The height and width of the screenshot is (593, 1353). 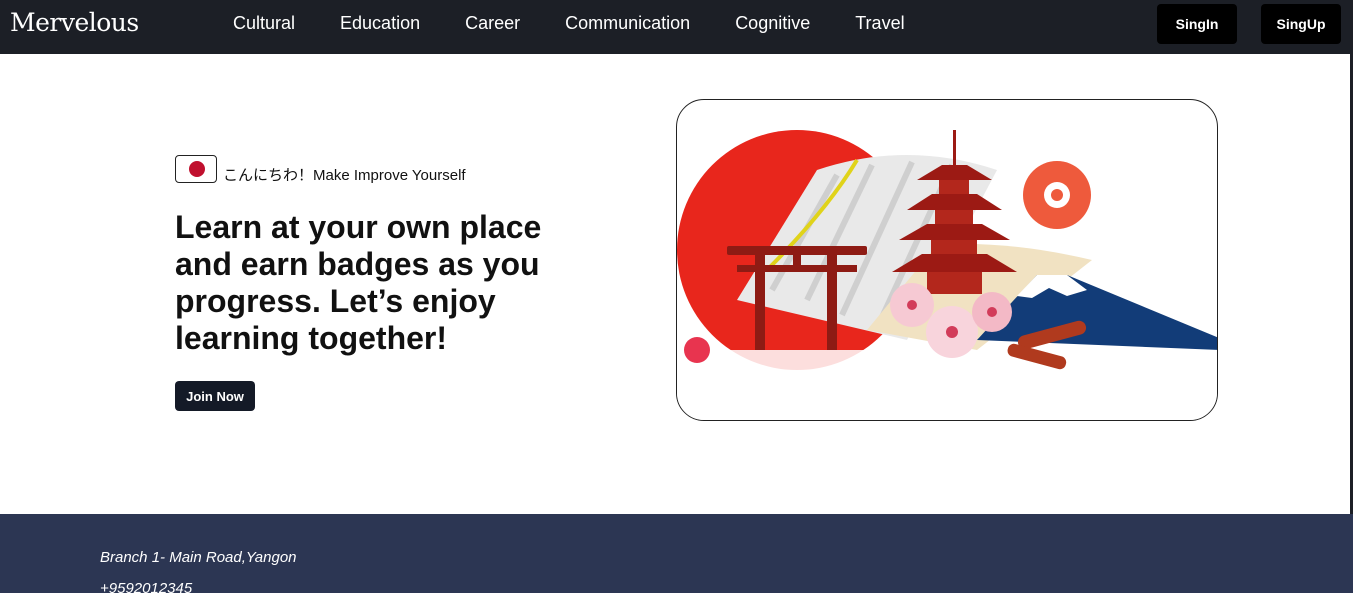 I want to click on nav-link-cognitive: Cognitive, so click(x=772, y=23).